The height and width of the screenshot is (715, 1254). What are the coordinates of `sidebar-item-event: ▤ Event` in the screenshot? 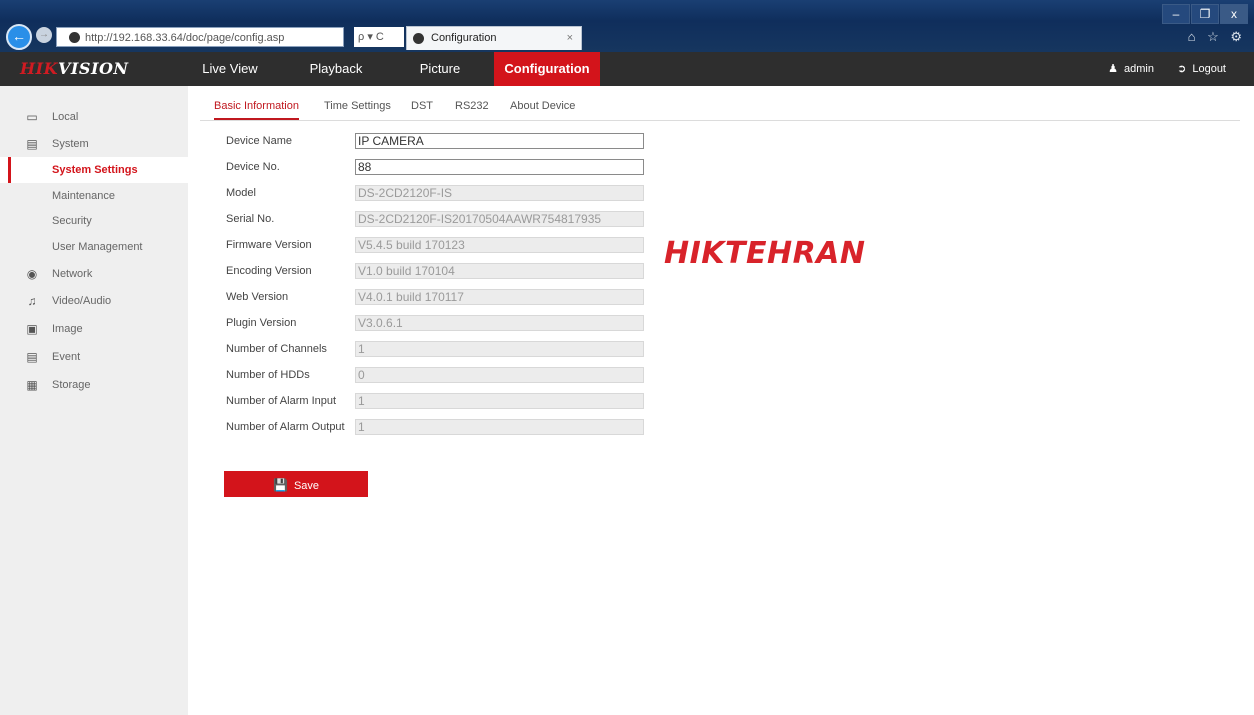 It's located at (94, 357).